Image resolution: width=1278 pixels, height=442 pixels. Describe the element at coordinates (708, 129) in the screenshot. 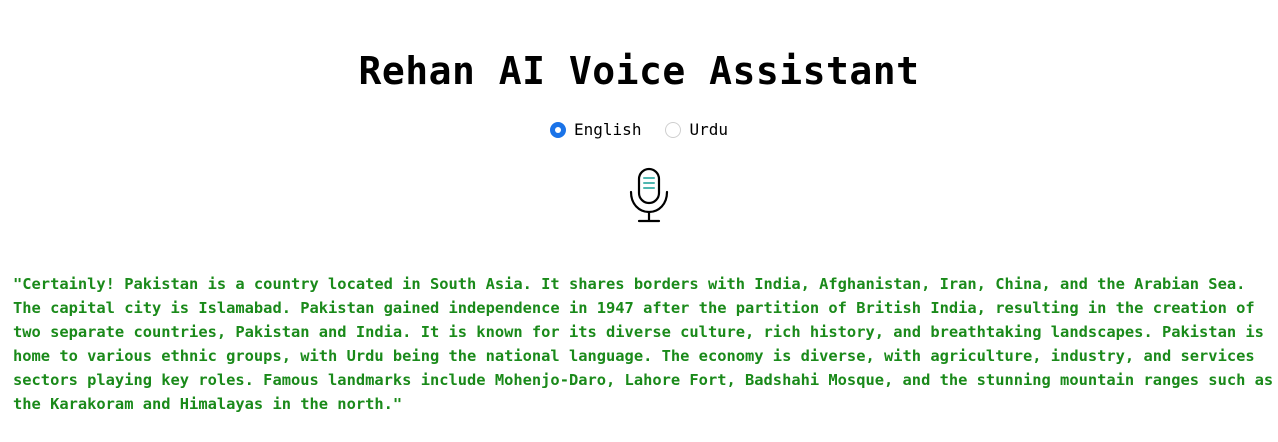

I see `urdu-label: Urdu` at that location.